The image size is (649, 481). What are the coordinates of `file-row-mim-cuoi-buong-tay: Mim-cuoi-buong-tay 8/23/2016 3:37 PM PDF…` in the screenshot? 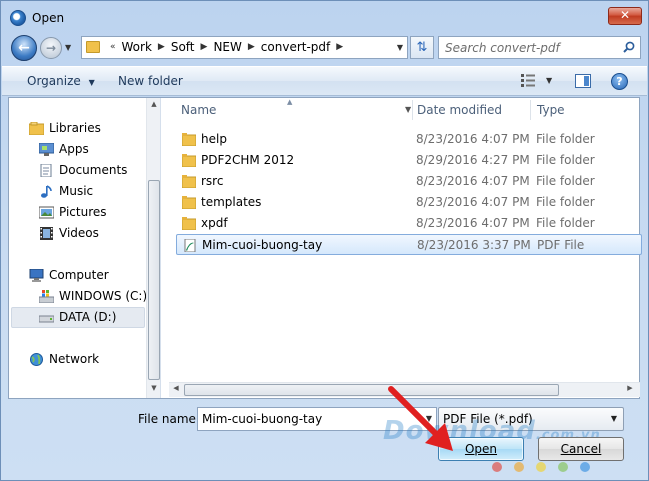 It's located at (409, 244).